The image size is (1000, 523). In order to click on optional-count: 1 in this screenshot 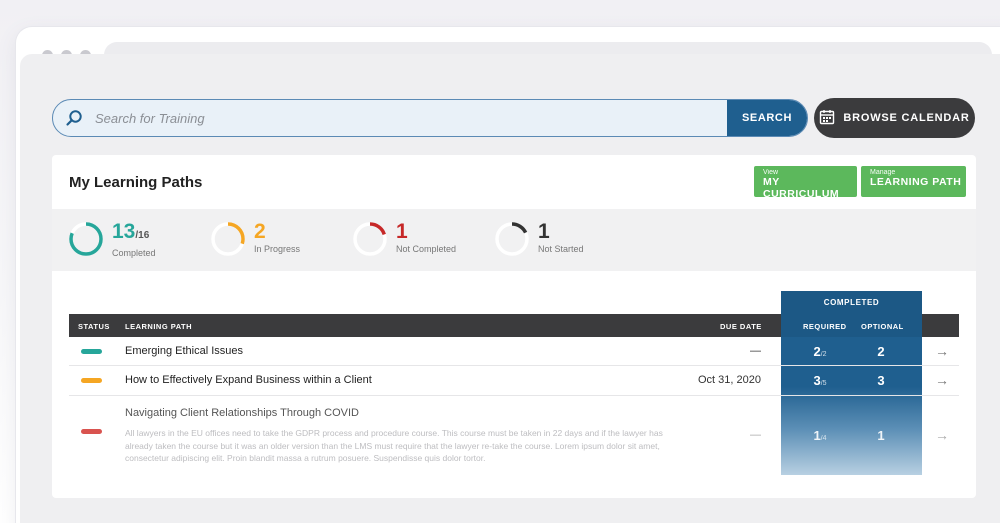, I will do `click(881, 435)`.